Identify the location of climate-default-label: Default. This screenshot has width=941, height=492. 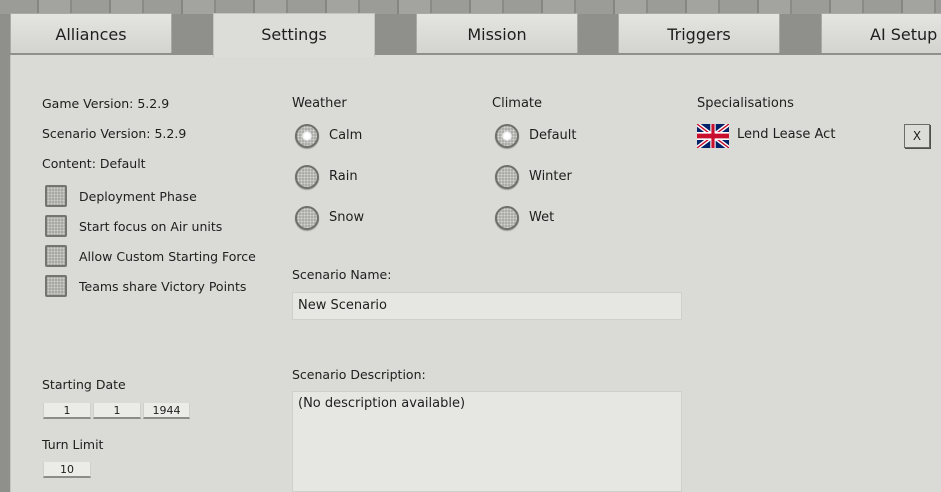
(553, 135).